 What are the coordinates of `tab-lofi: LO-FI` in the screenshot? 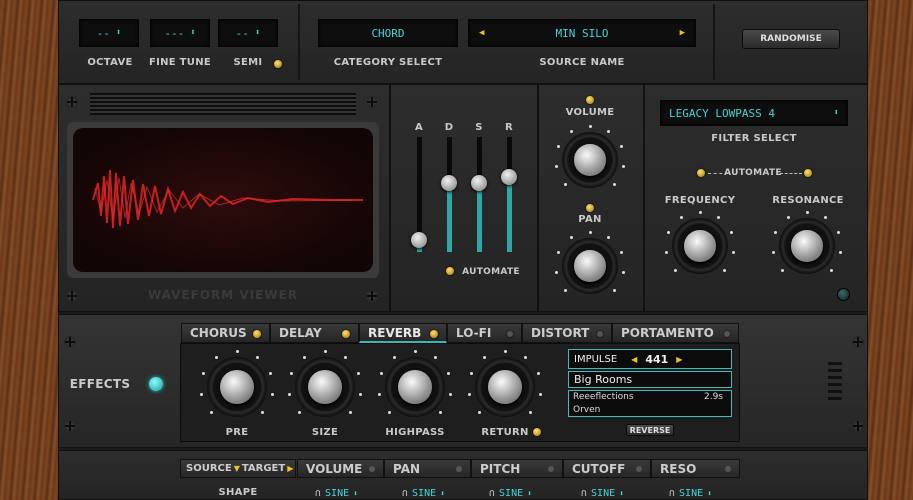 It's located at (484, 333).